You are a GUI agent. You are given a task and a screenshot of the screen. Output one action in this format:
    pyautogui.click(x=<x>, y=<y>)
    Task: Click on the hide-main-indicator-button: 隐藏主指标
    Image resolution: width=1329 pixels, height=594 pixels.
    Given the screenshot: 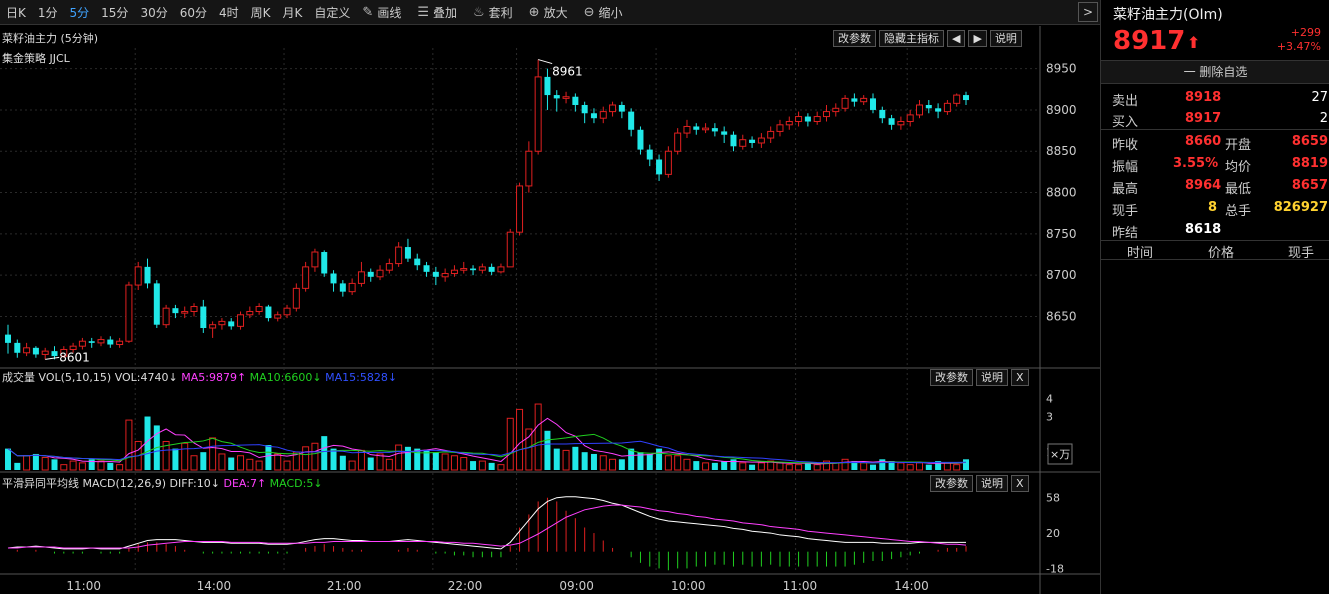 What is the action you would take?
    pyautogui.click(x=911, y=38)
    